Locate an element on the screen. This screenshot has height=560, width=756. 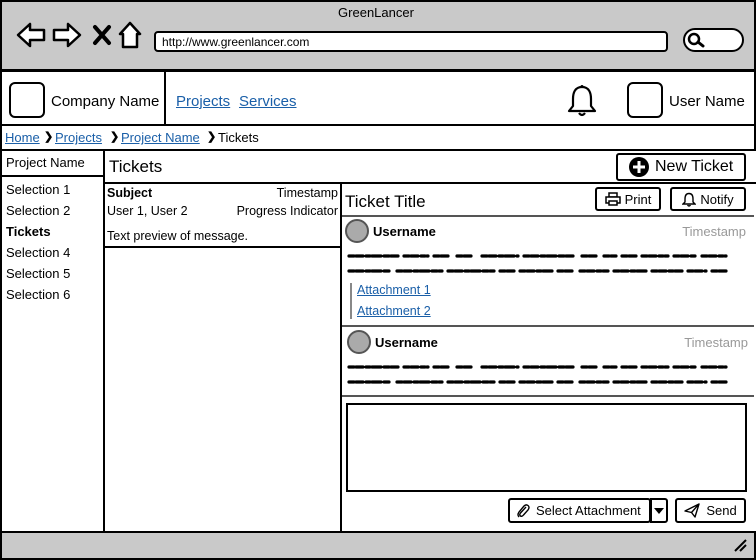
select-attachment-label: Select Attachment is located at coordinates (588, 510).